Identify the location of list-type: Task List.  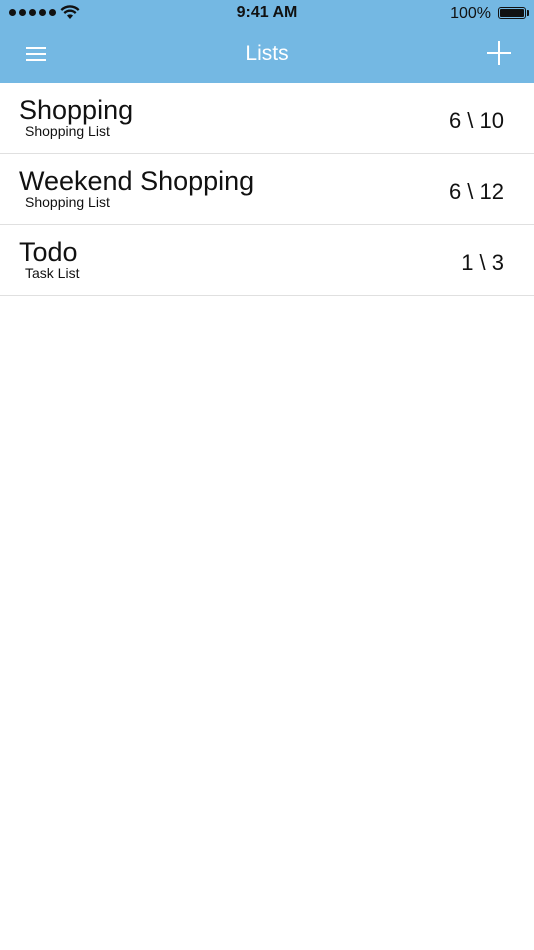
(52, 273).